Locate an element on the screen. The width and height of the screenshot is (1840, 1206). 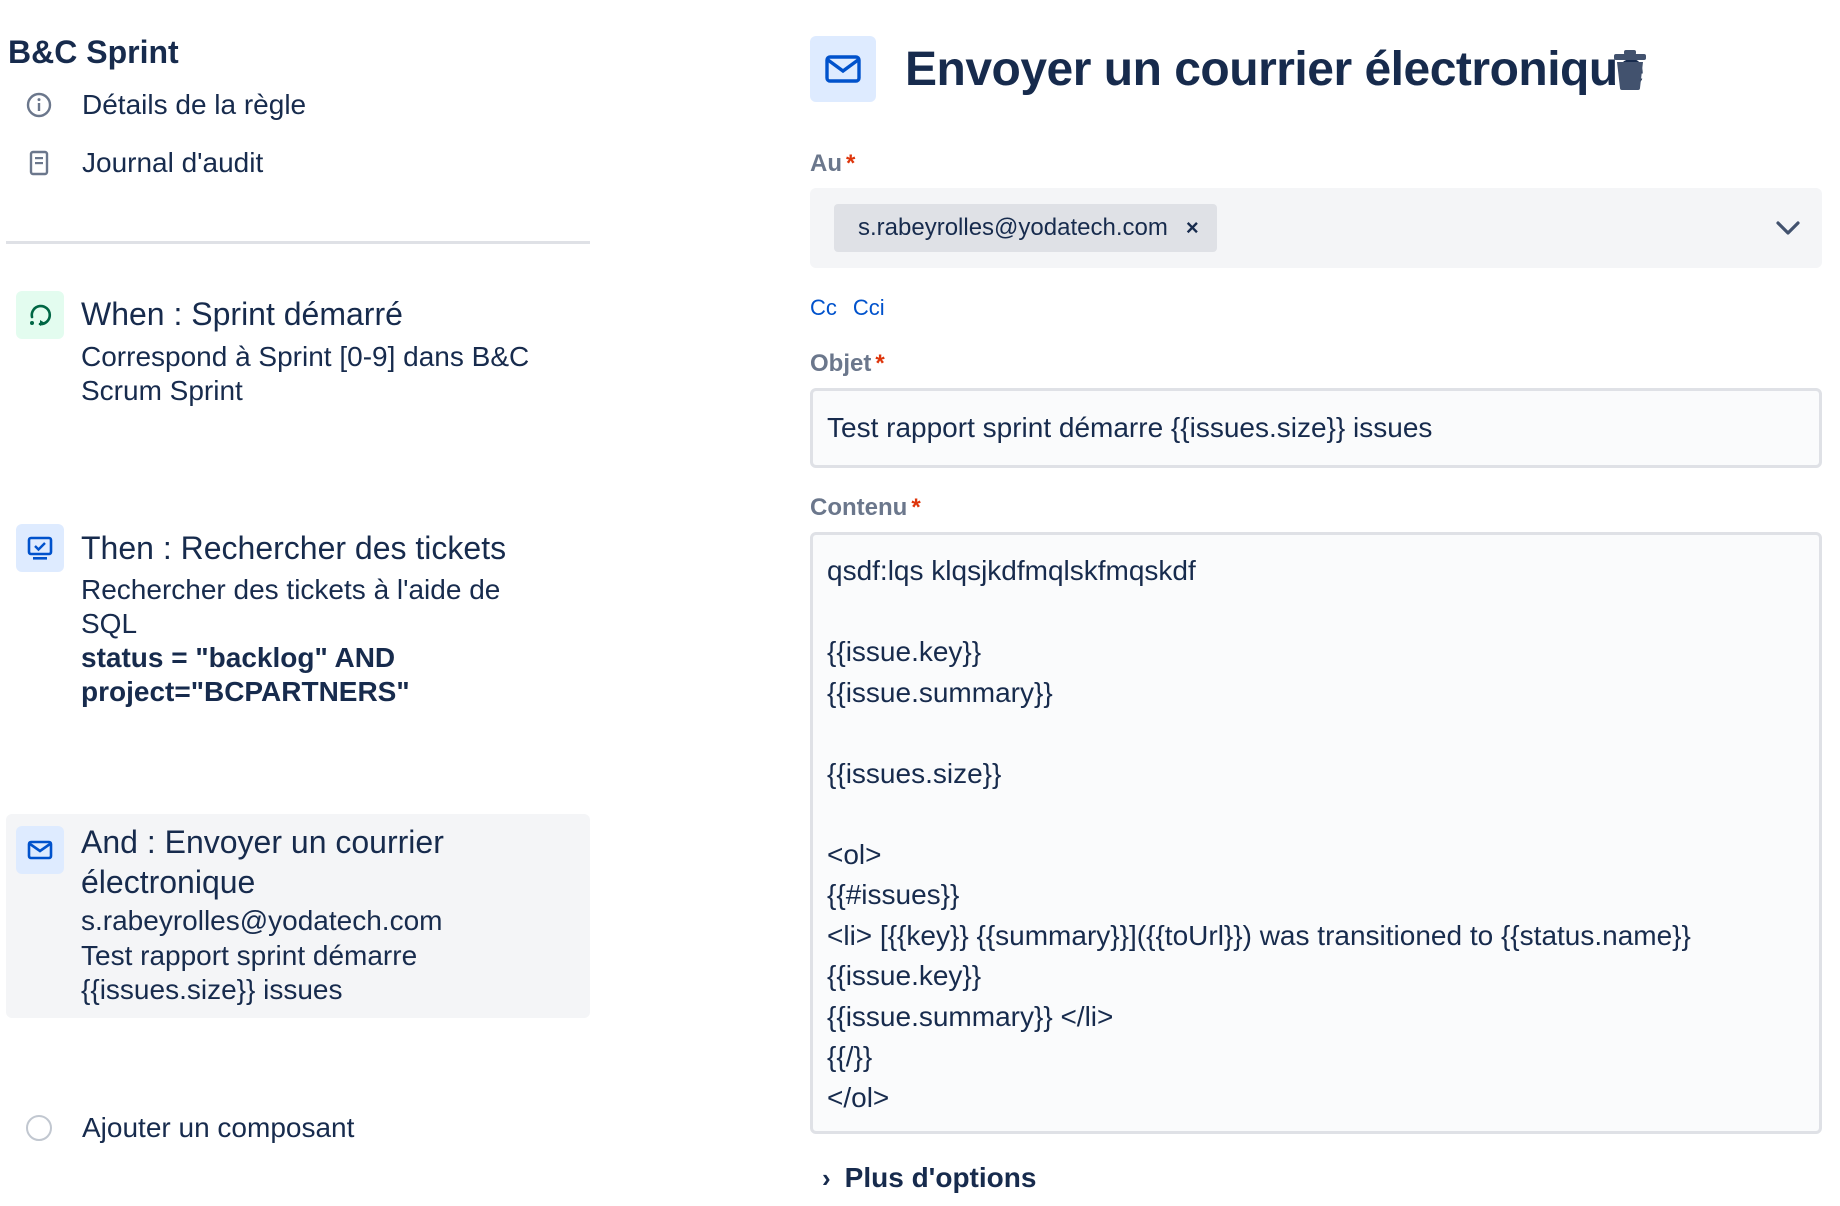
content-label-text: Contenu is located at coordinates (859, 507).